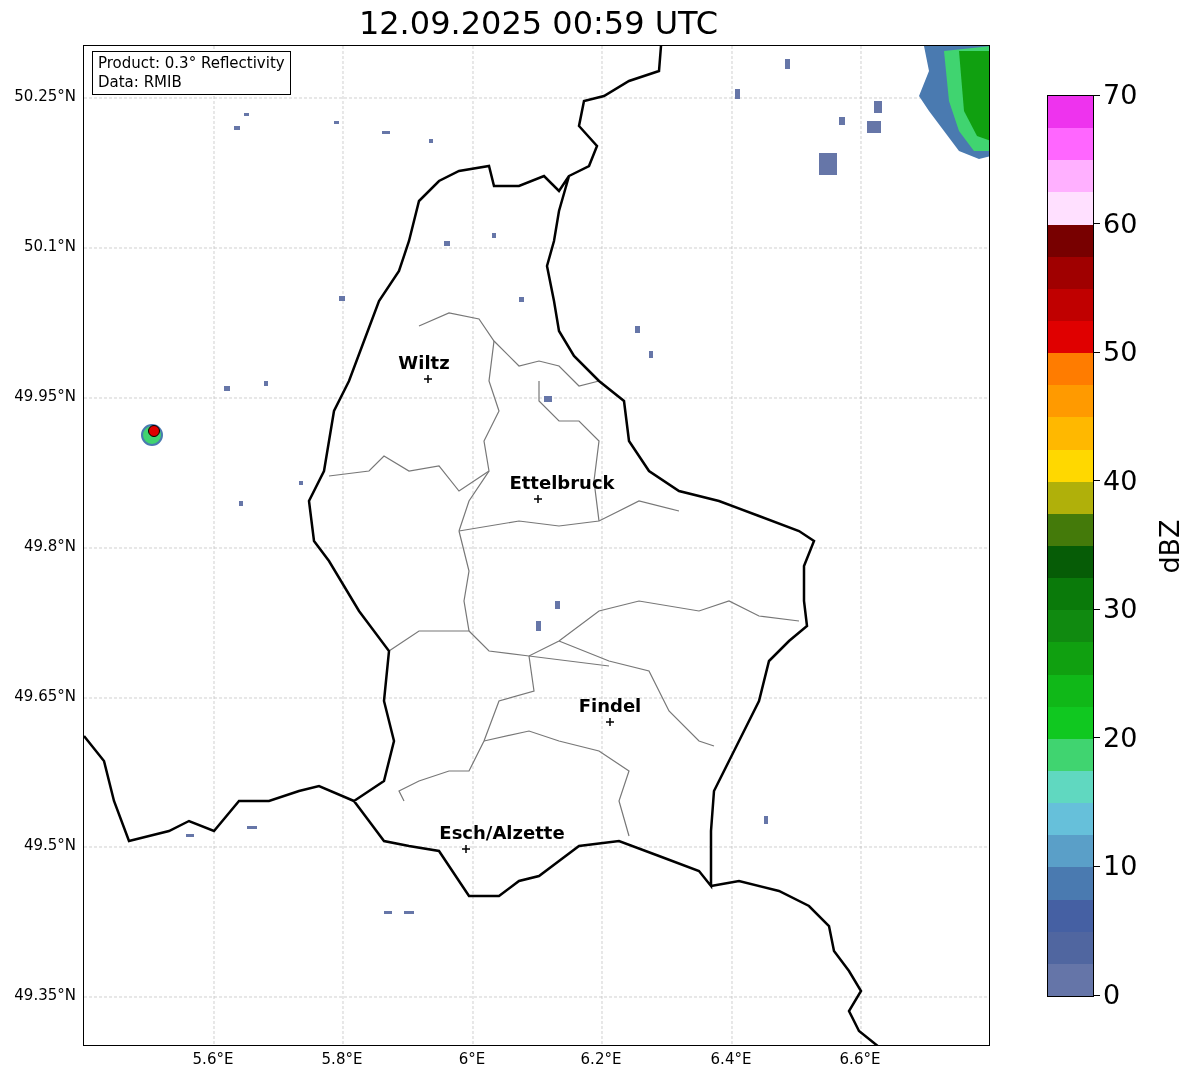 The image size is (1184, 1081). Describe the element at coordinates (45, 995) in the screenshot. I see `y-tick-label: 49.35°N` at that location.